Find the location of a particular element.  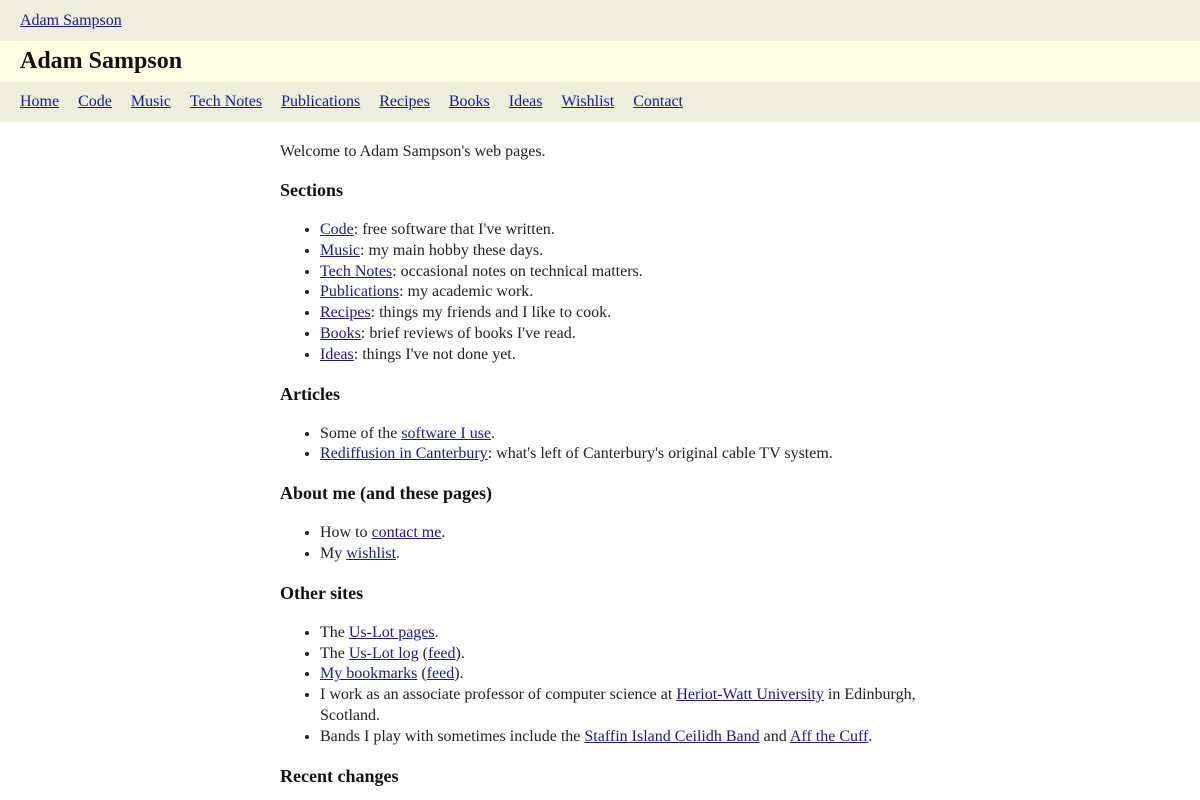

nav-home: Home is located at coordinates (39, 102).